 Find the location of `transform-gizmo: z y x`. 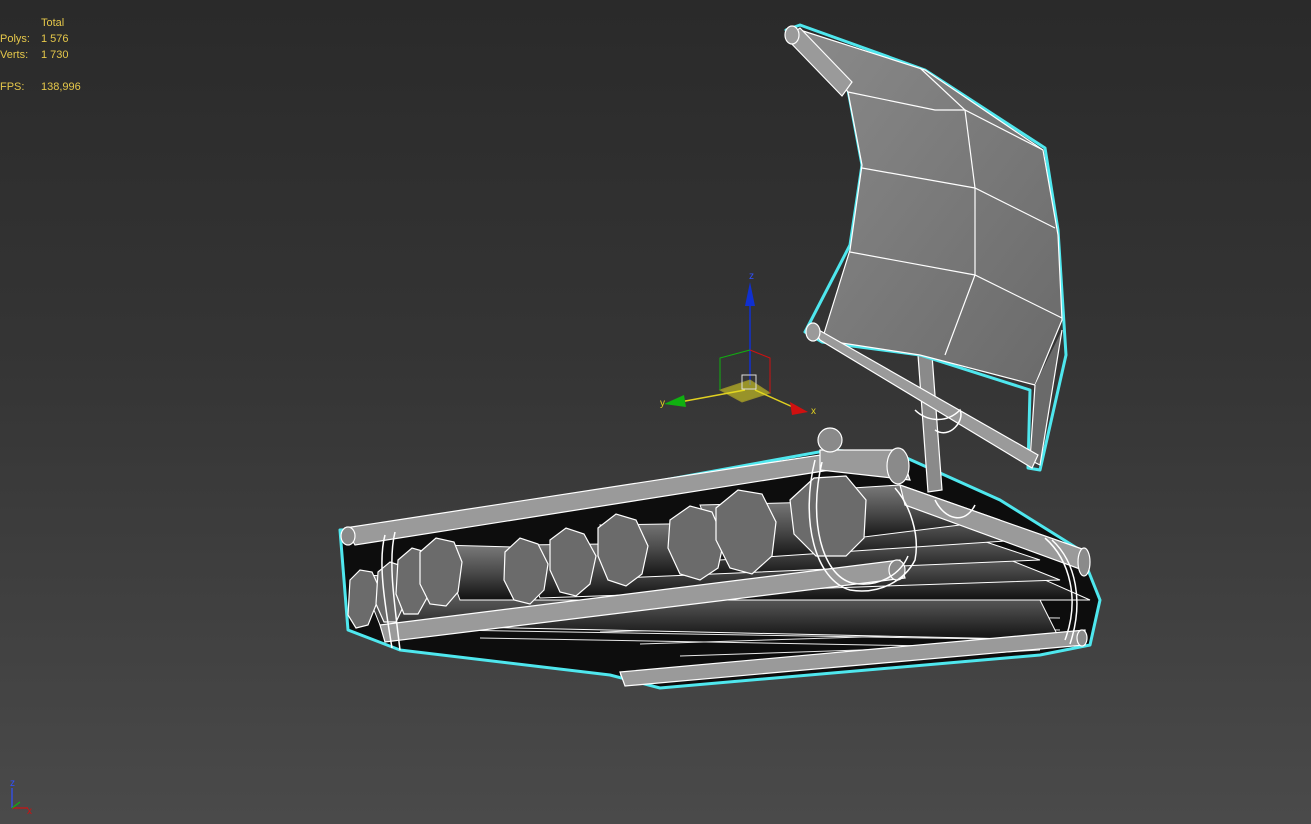

transform-gizmo: z y x is located at coordinates (738, 344).